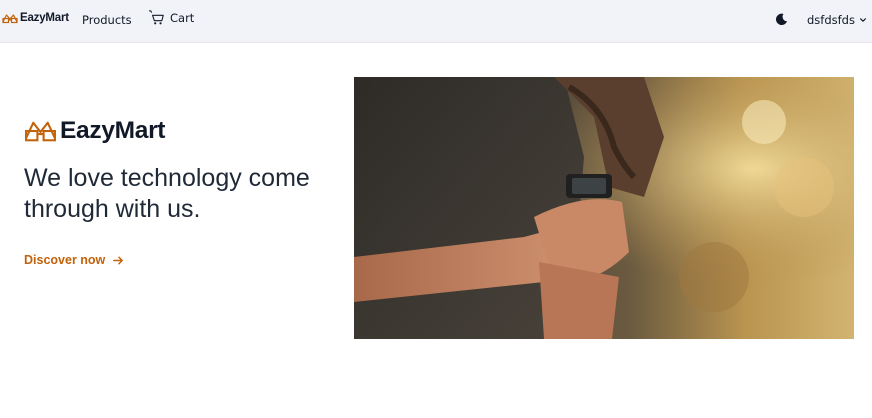  I want to click on user-name: dsfdsfds, so click(831, 20).